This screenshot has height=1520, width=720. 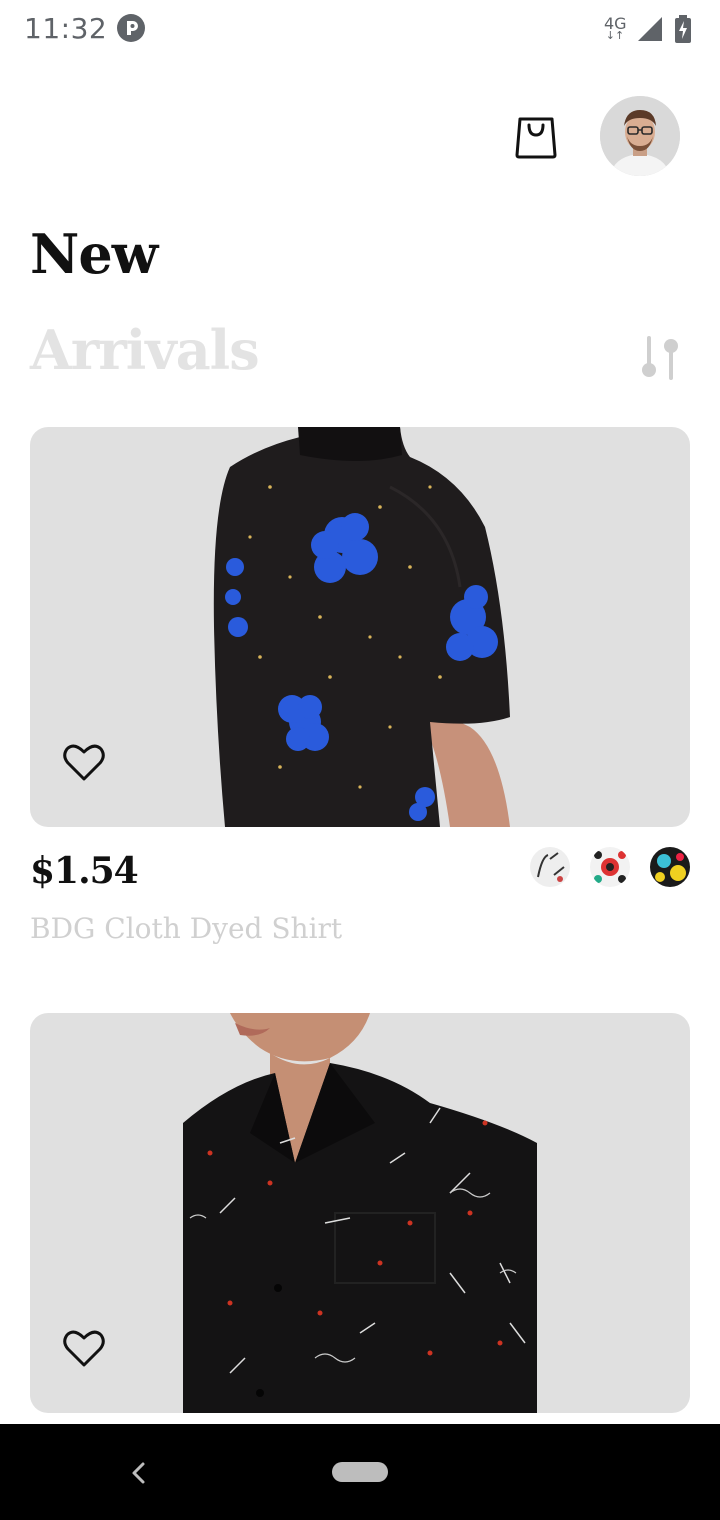 I want to click on header-actions, so click(x=360, y=135).